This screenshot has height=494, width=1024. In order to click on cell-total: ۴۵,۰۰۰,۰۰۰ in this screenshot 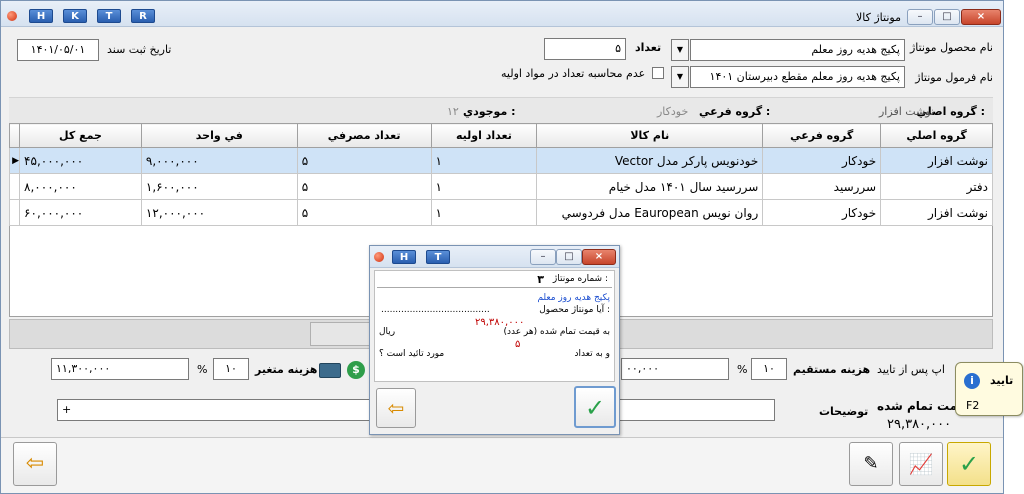, I will do `click(80, 160)`.